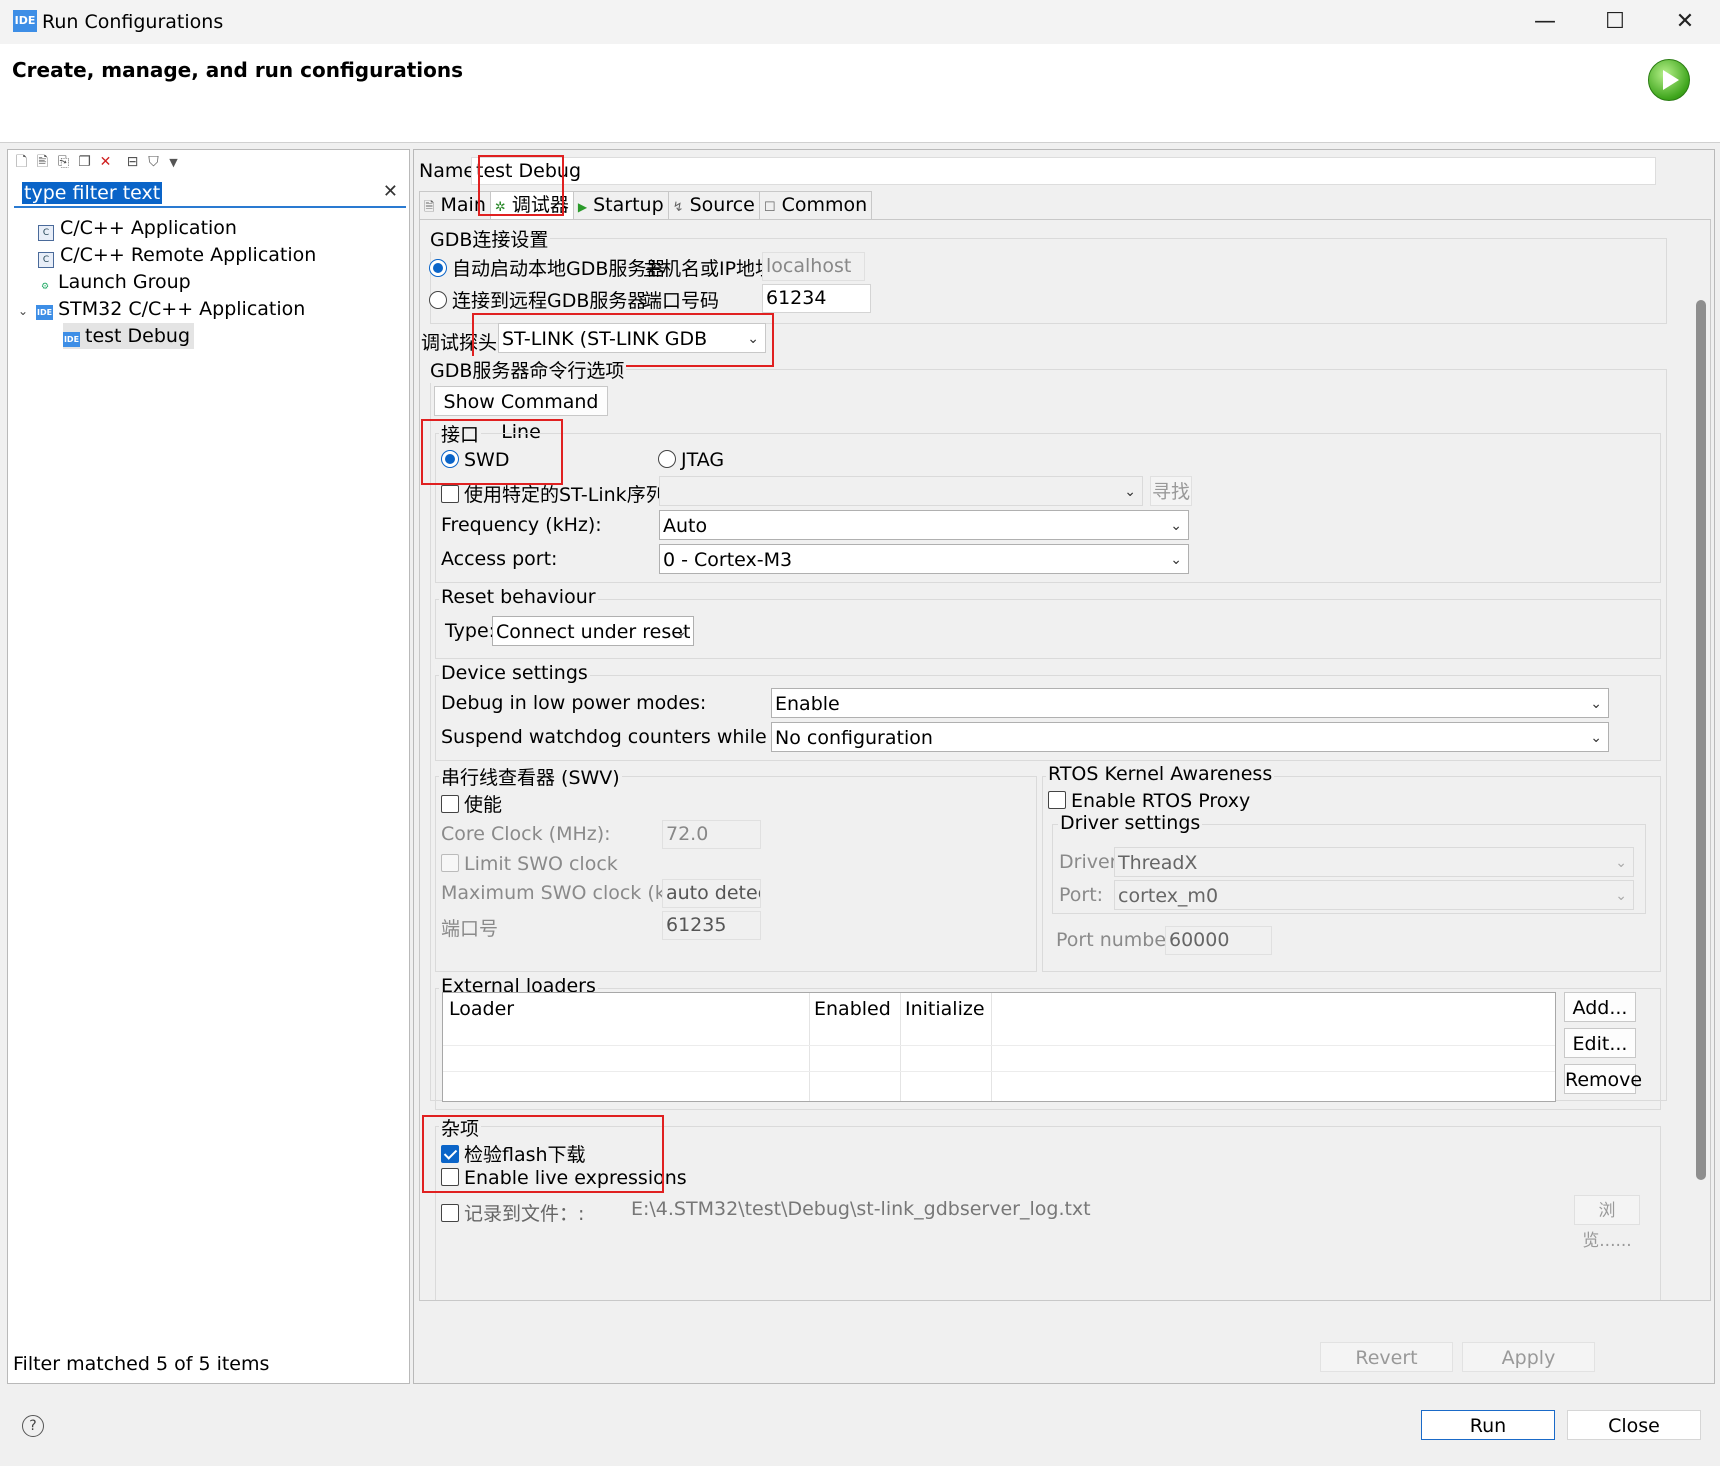  What do you see at coordinates (711, 893) in the screenshot?
I see `max-swo-input: auto detect` at bounding box center [711, 893].